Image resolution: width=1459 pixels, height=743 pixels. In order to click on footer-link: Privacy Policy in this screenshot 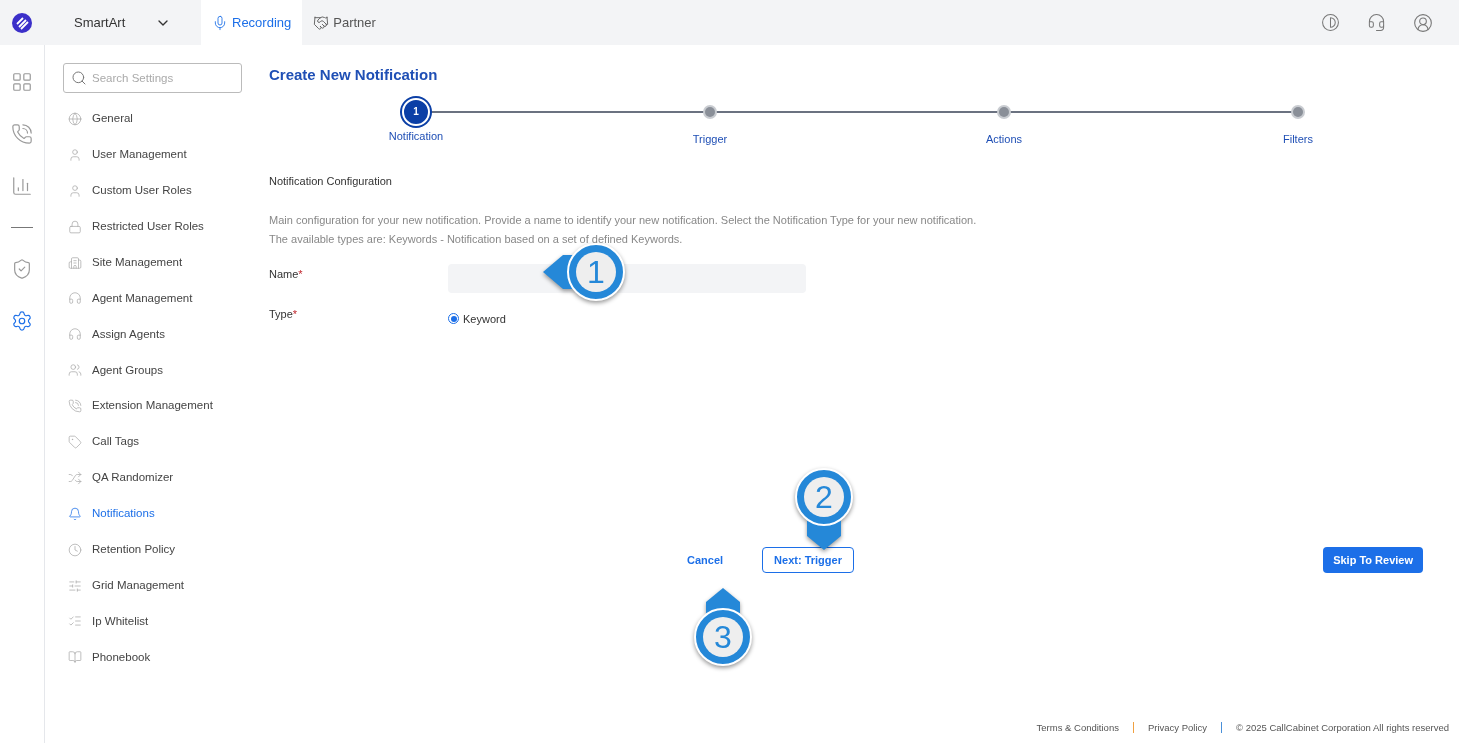, I will do `click(1177, 727)`.